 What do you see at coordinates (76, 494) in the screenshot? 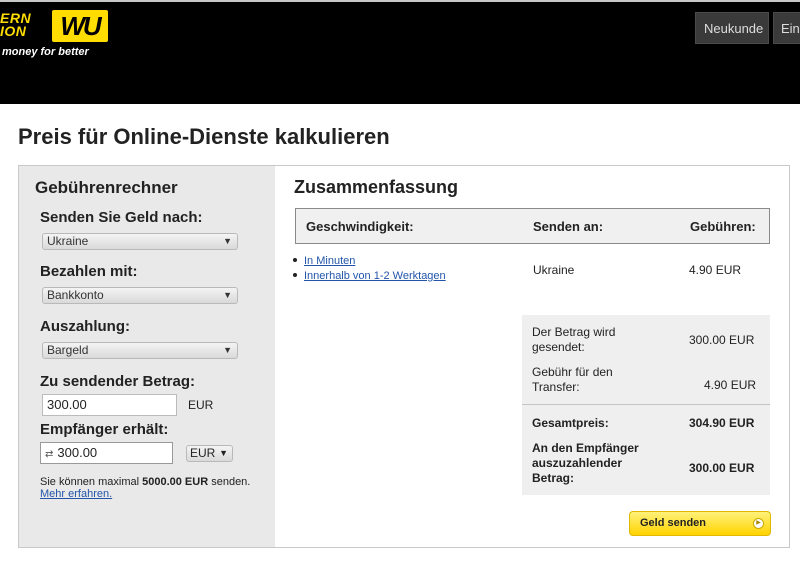
I see `learn-more-link: Mehr erfahren.` at bounding box center [76, 494].